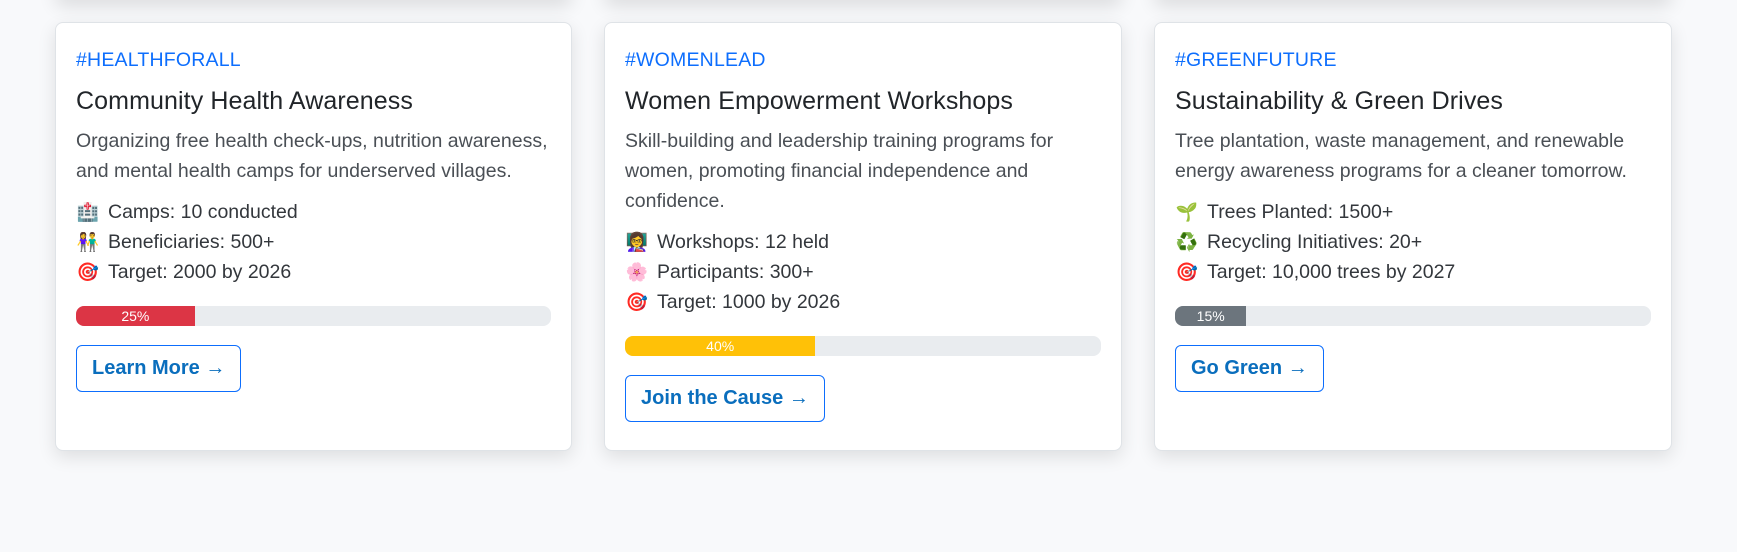 The image size is (1737, 552). What do you see at coordinates (743, 242) in the screenshot?
I see `stat-text: Workshops: 12 held` at bounding box center [743, 242].